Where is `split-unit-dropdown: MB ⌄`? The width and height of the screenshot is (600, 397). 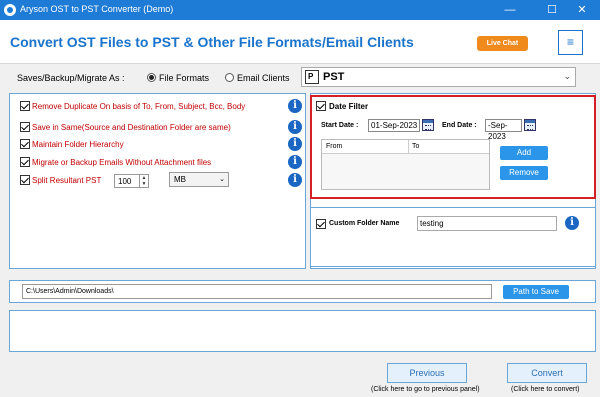 split-unit-dropdown: MB ⌄ is located at coordinates (199, 179).